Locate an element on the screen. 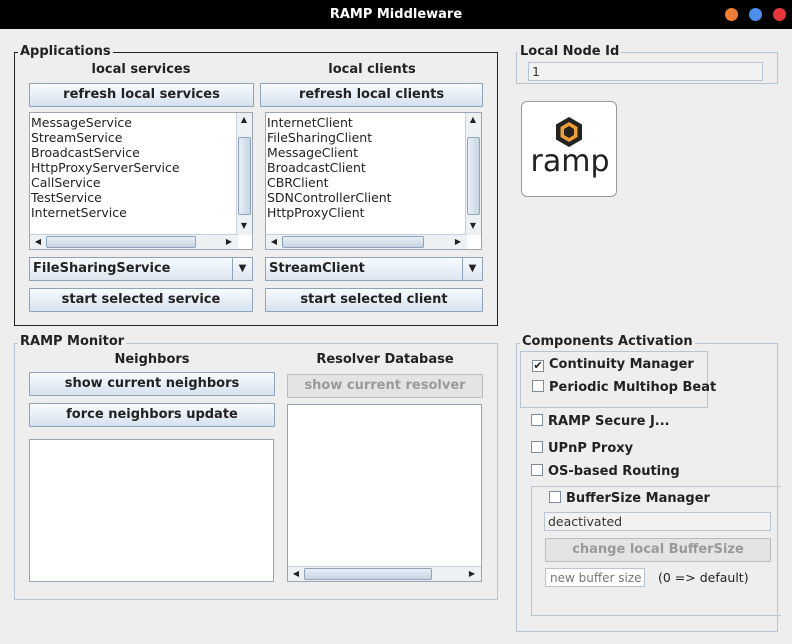 Image resolution: width=792 pixels, height=644 pixels. local-node-legend: Local Node Id is located at coordinates (570, 51).